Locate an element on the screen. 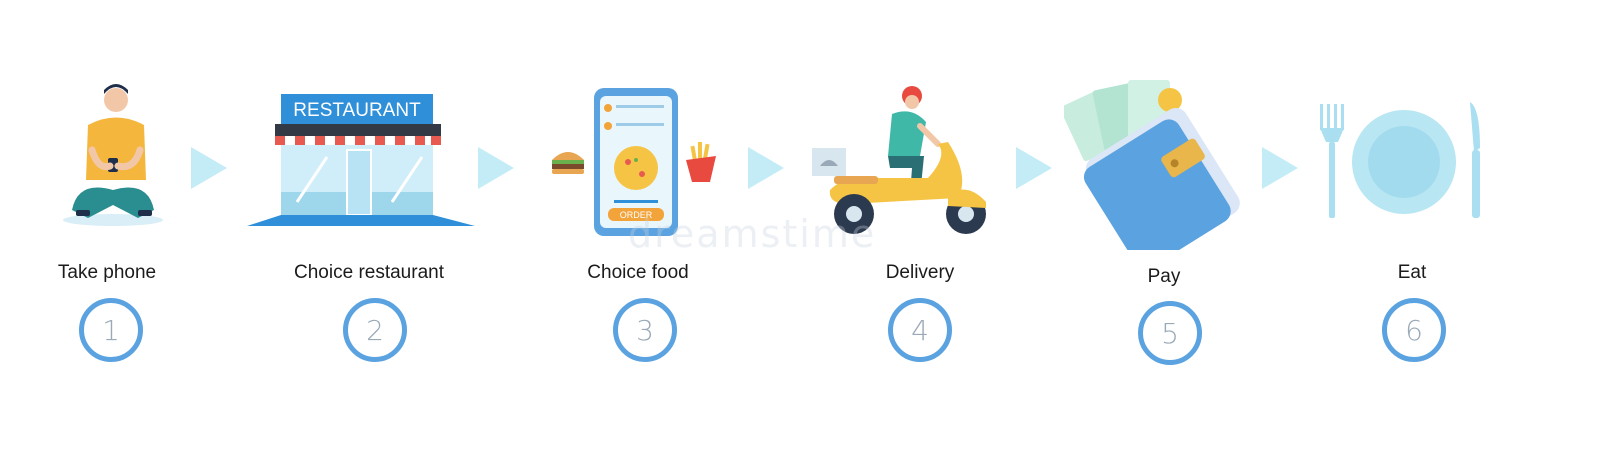 This screenshot has width=1600, height=457. step-label: Pay is located at coordinates (1164, 276).